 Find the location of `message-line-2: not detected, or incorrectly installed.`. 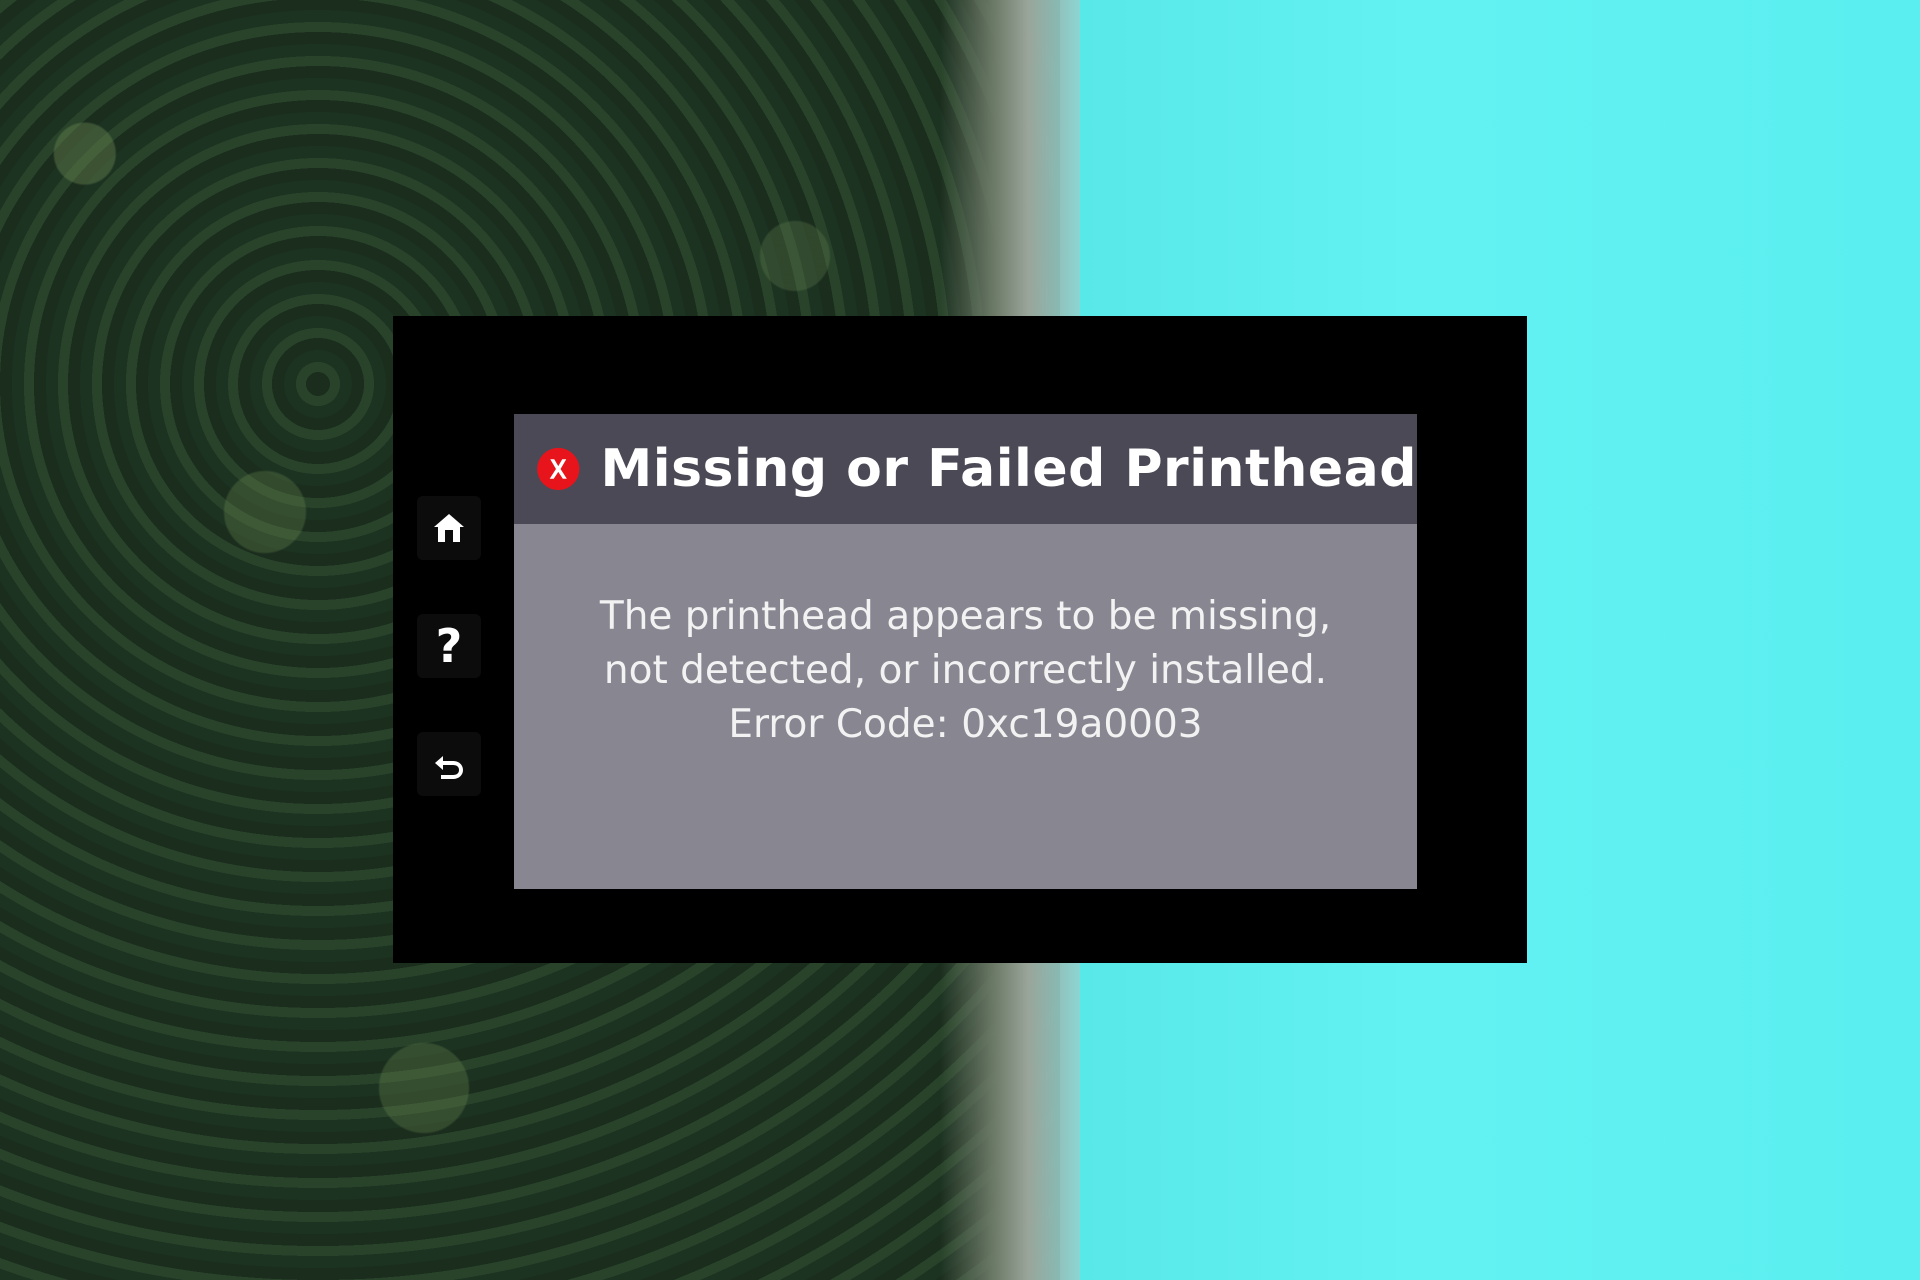

message-line-2: not detected, or incorrectly installed. is located at coordinates (965, 670).